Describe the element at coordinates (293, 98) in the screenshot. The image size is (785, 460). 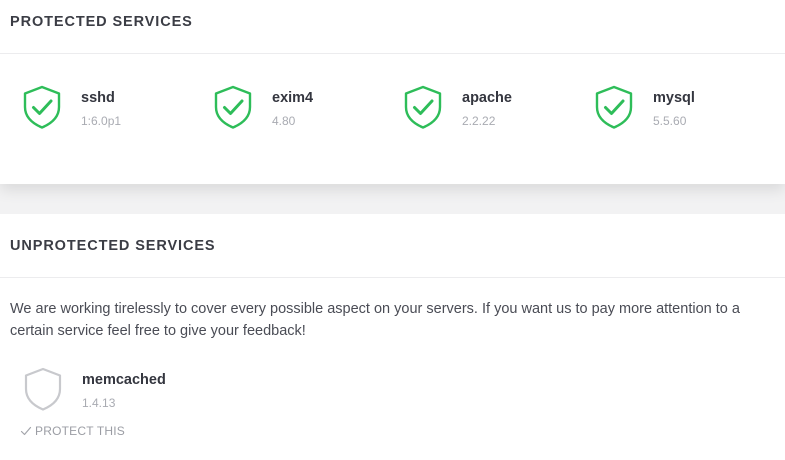
I see `service-name: exim4` at that location.